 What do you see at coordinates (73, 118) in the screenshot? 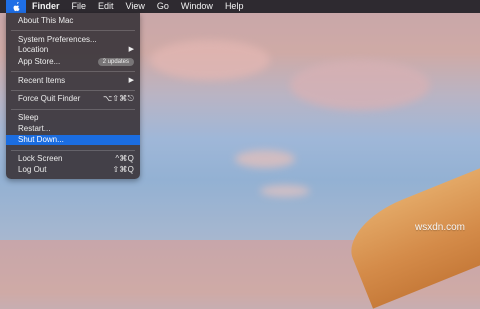
I see `menu-item-sleep: Sleep` at bounding box center [73, 118].